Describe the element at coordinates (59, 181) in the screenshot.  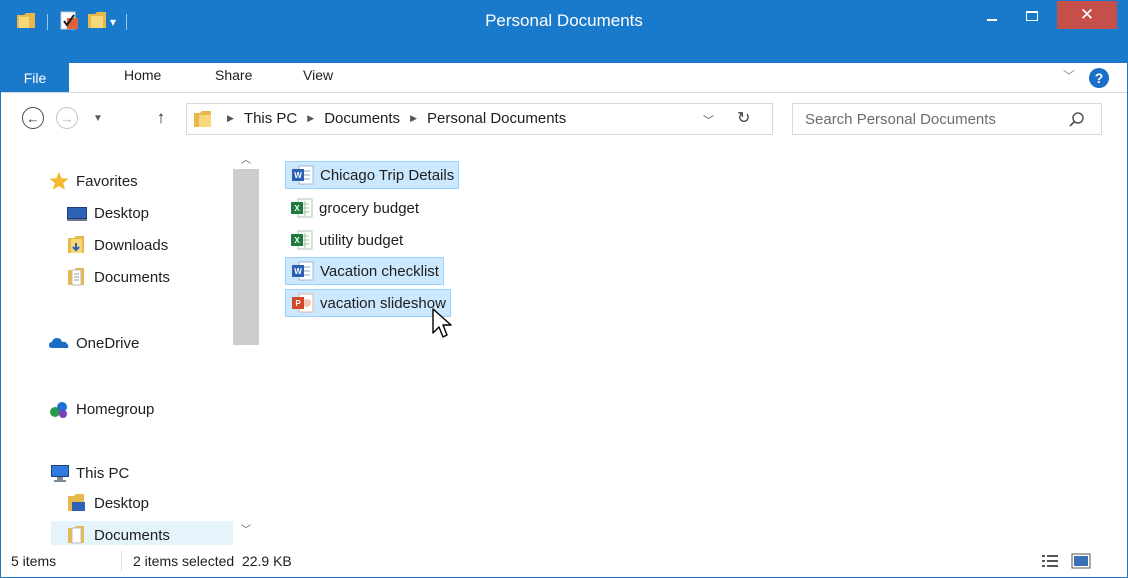
I see `star-icon` at that location.